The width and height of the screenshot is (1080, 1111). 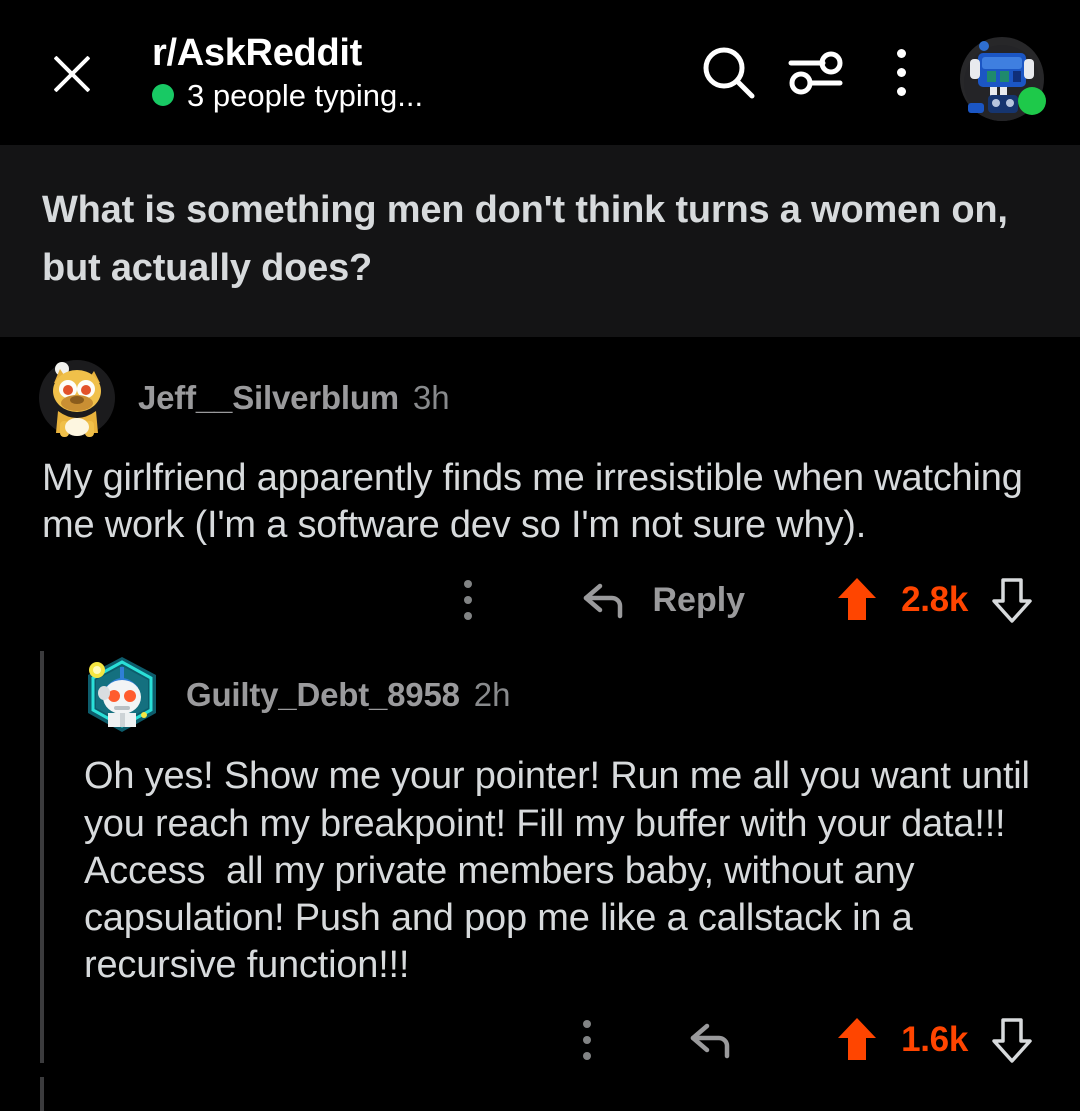 I want to click on subreddit-name: r/AskReddit, so click(x=419, y=53).